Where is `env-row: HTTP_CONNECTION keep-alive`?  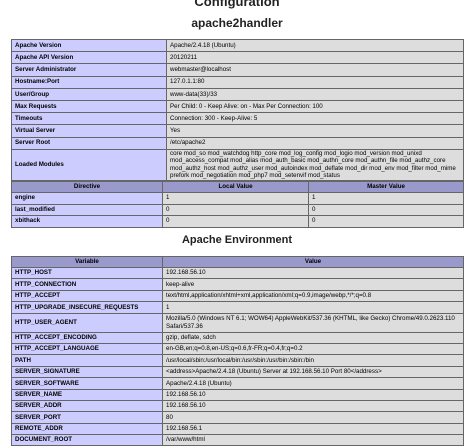
env-row: HTTP_CONNECTION keep-alive is located at coordinates (237, 284).